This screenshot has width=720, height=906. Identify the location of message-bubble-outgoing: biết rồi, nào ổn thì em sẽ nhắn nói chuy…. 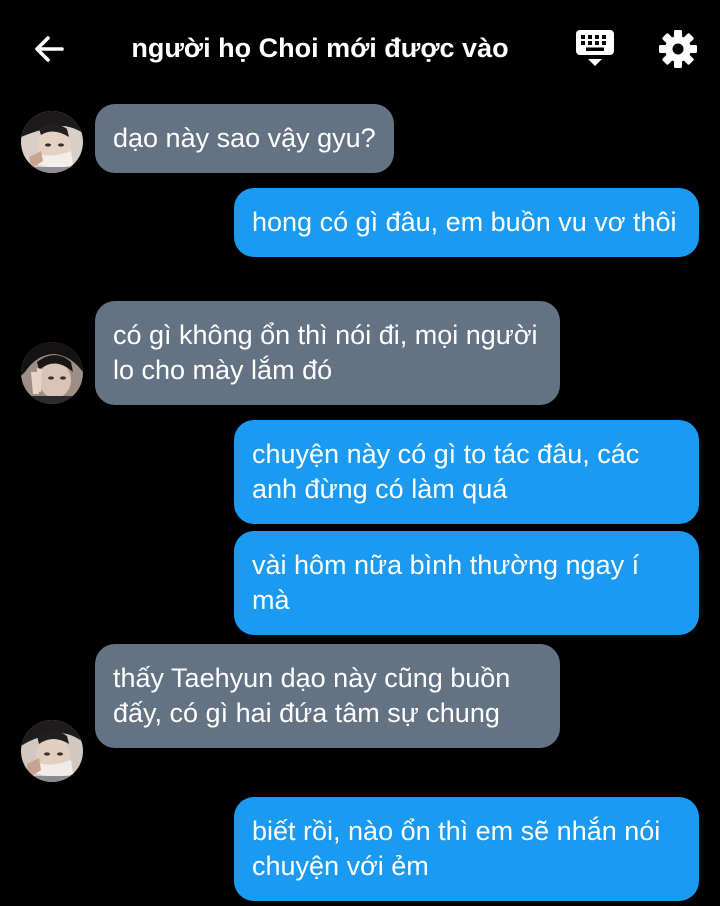
(466, 849).